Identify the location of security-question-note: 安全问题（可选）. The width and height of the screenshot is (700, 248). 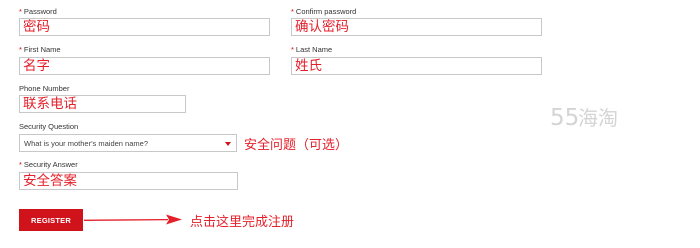
(296, 145).